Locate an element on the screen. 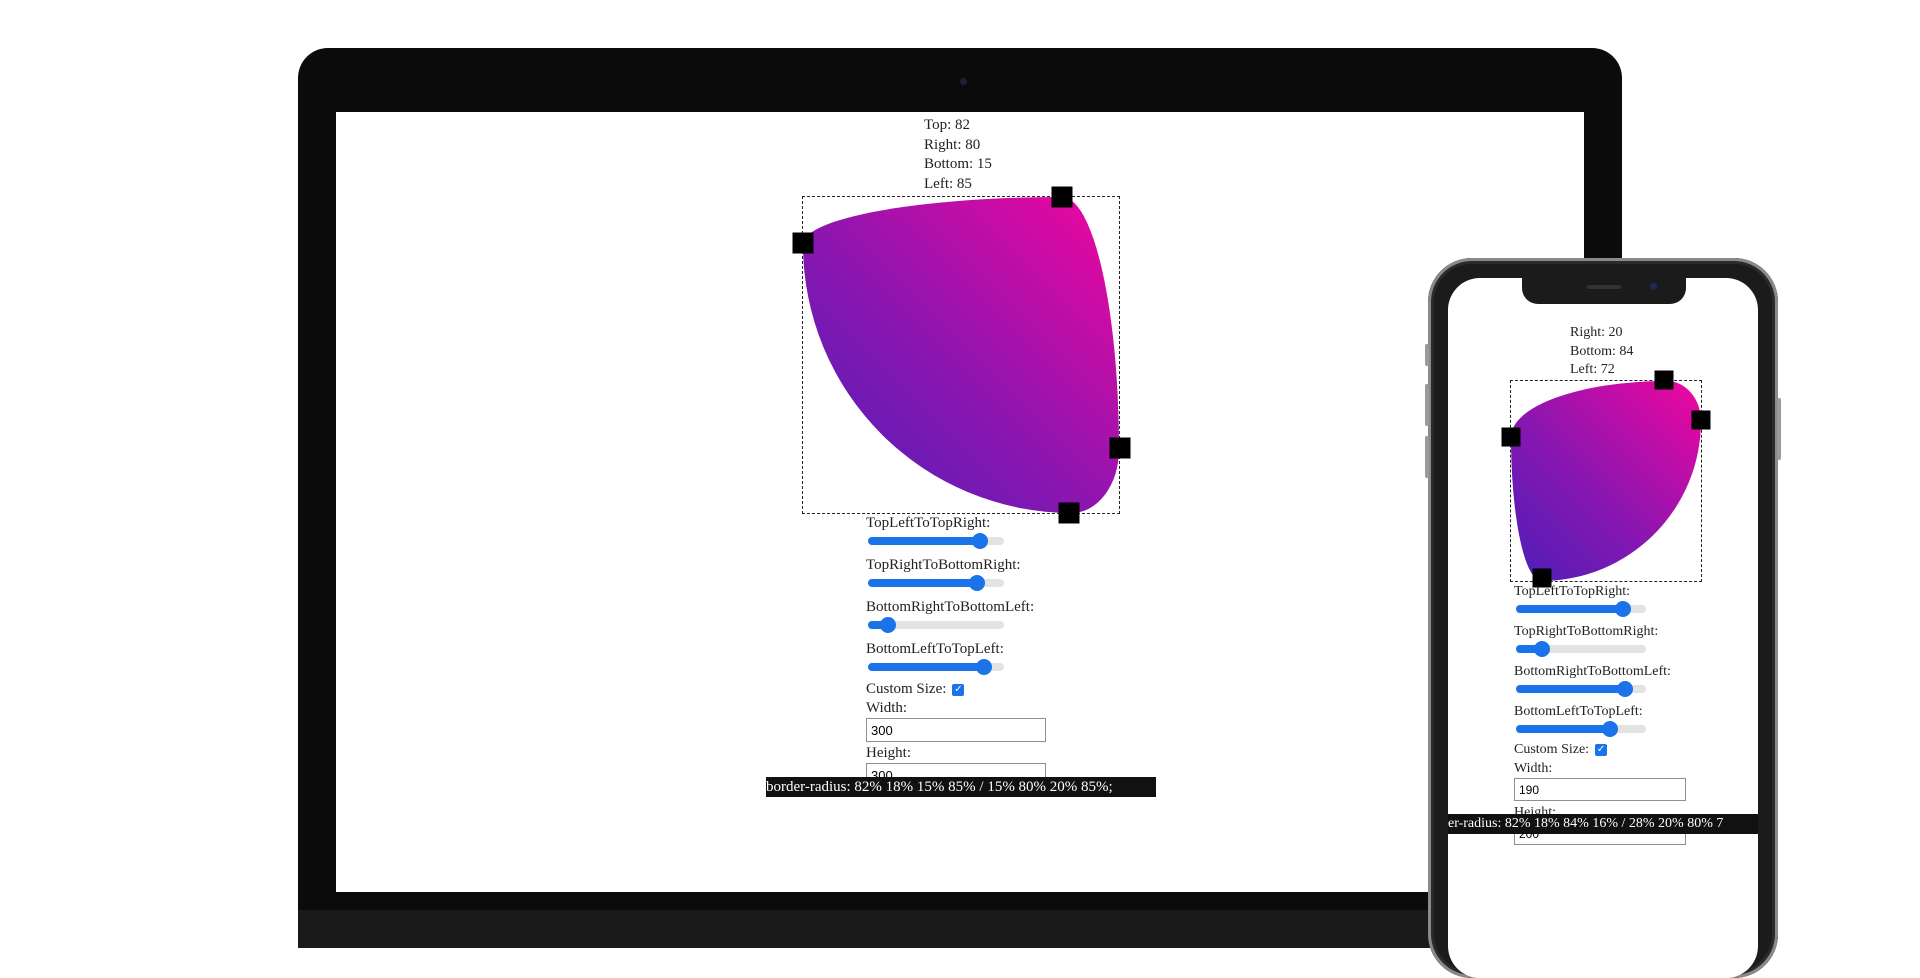 The height and width of the screenshot is (978, 1920). readout-right: Right: 20 is located at coordinates (1596, 332).